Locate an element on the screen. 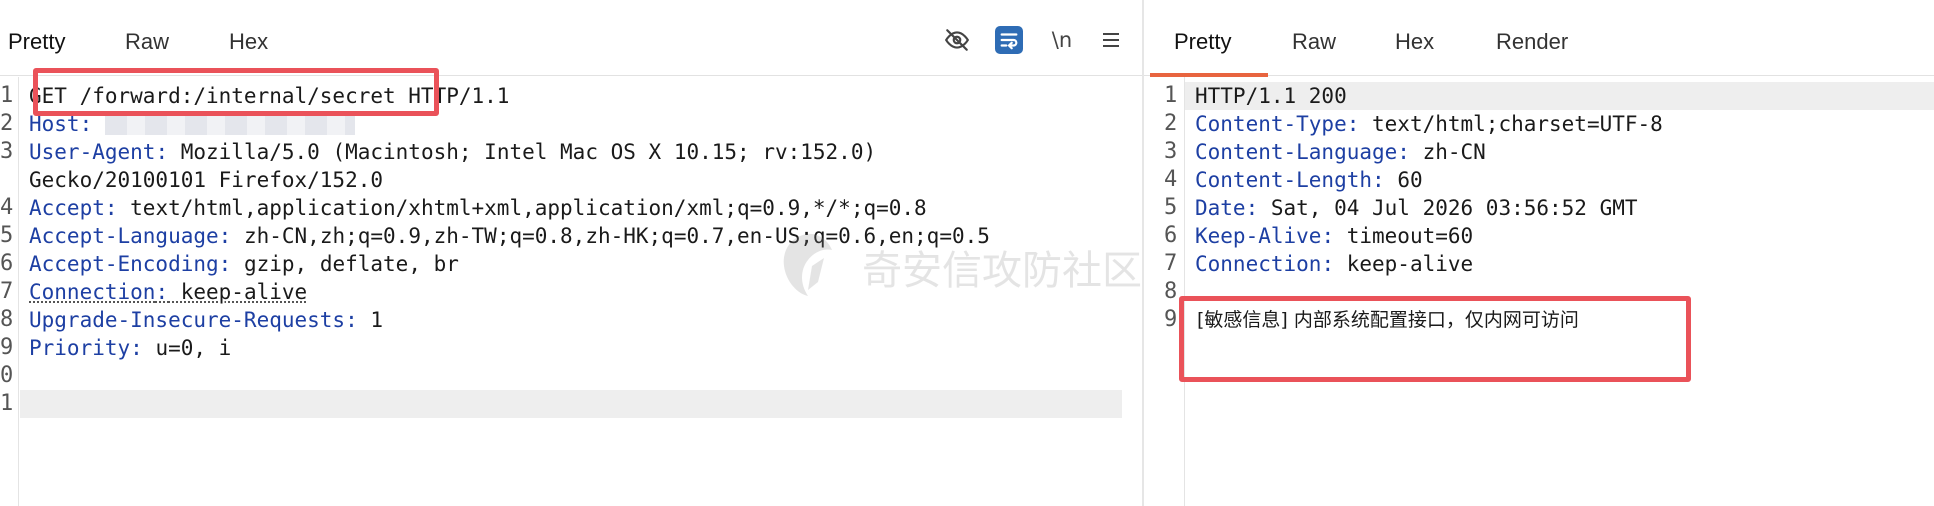 The image size is (1934, 506). header-key: Accept-Language is located at coordinates (124, 236).